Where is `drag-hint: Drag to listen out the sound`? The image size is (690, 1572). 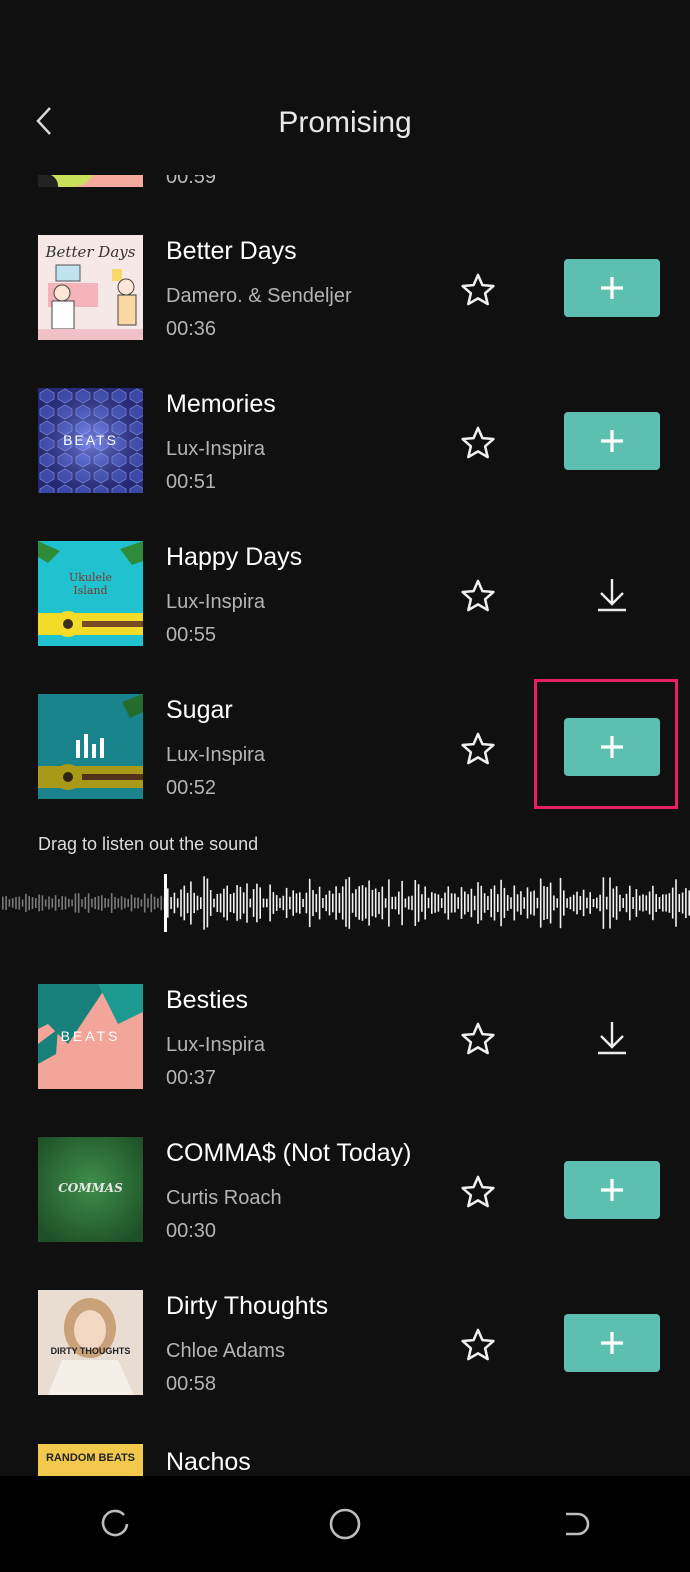
drag-hint: Drag to listen out the sound is located at coordinates (148, 844).